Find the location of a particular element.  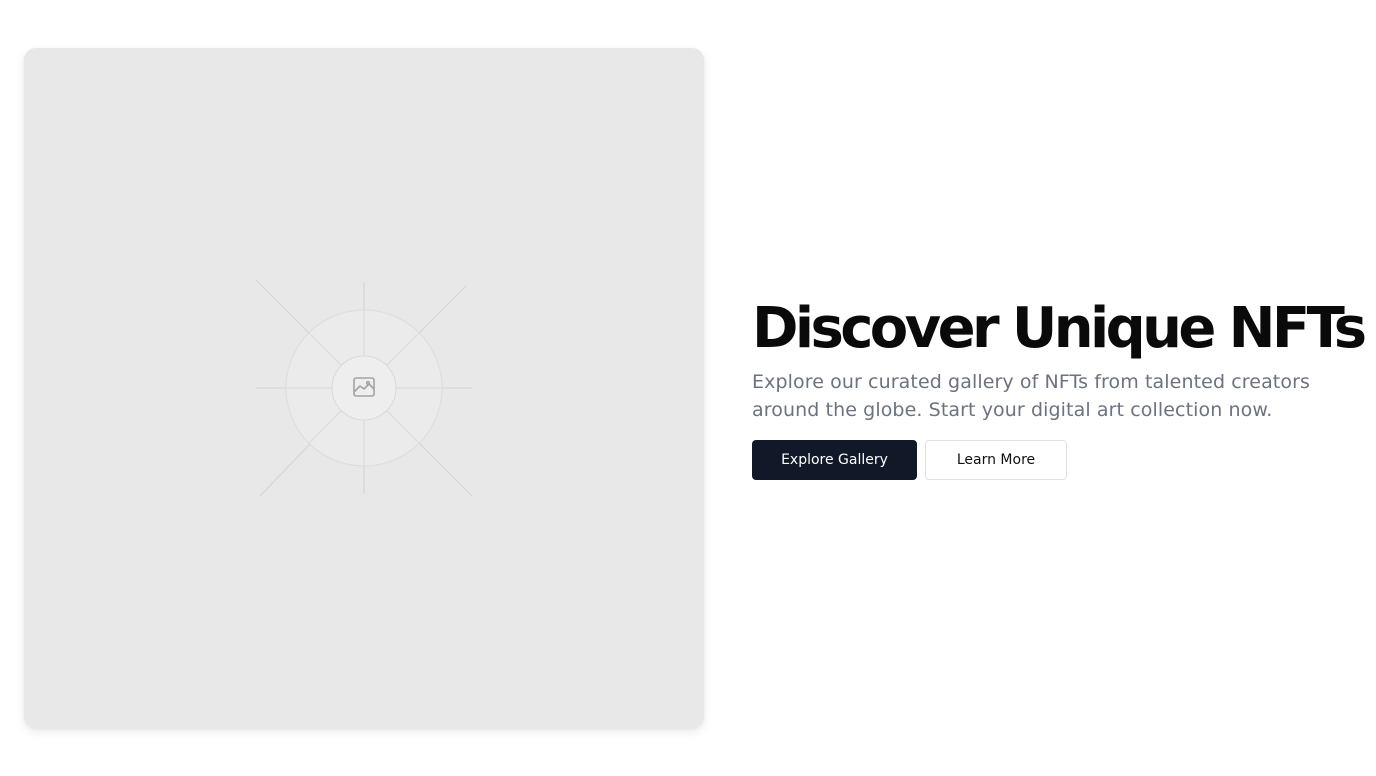

hero-actions: Explore Gallery Learn More is located at coordinates (1052, 460).